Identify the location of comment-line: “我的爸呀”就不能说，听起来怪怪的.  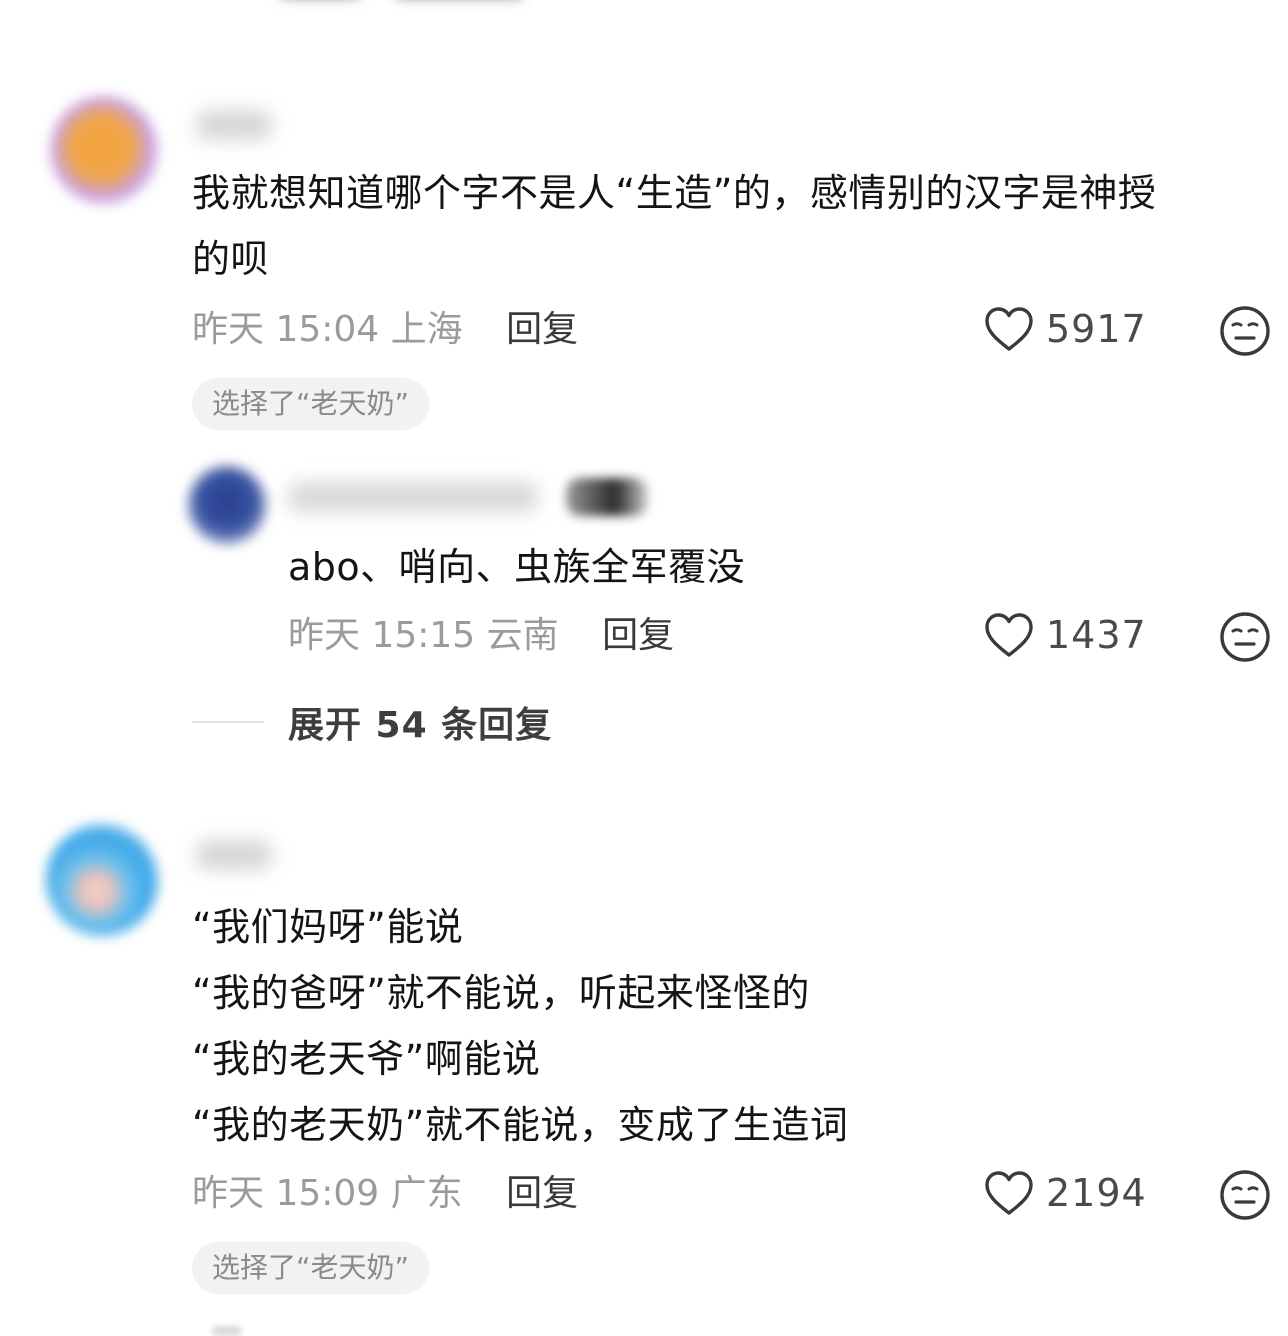
(501, 993).